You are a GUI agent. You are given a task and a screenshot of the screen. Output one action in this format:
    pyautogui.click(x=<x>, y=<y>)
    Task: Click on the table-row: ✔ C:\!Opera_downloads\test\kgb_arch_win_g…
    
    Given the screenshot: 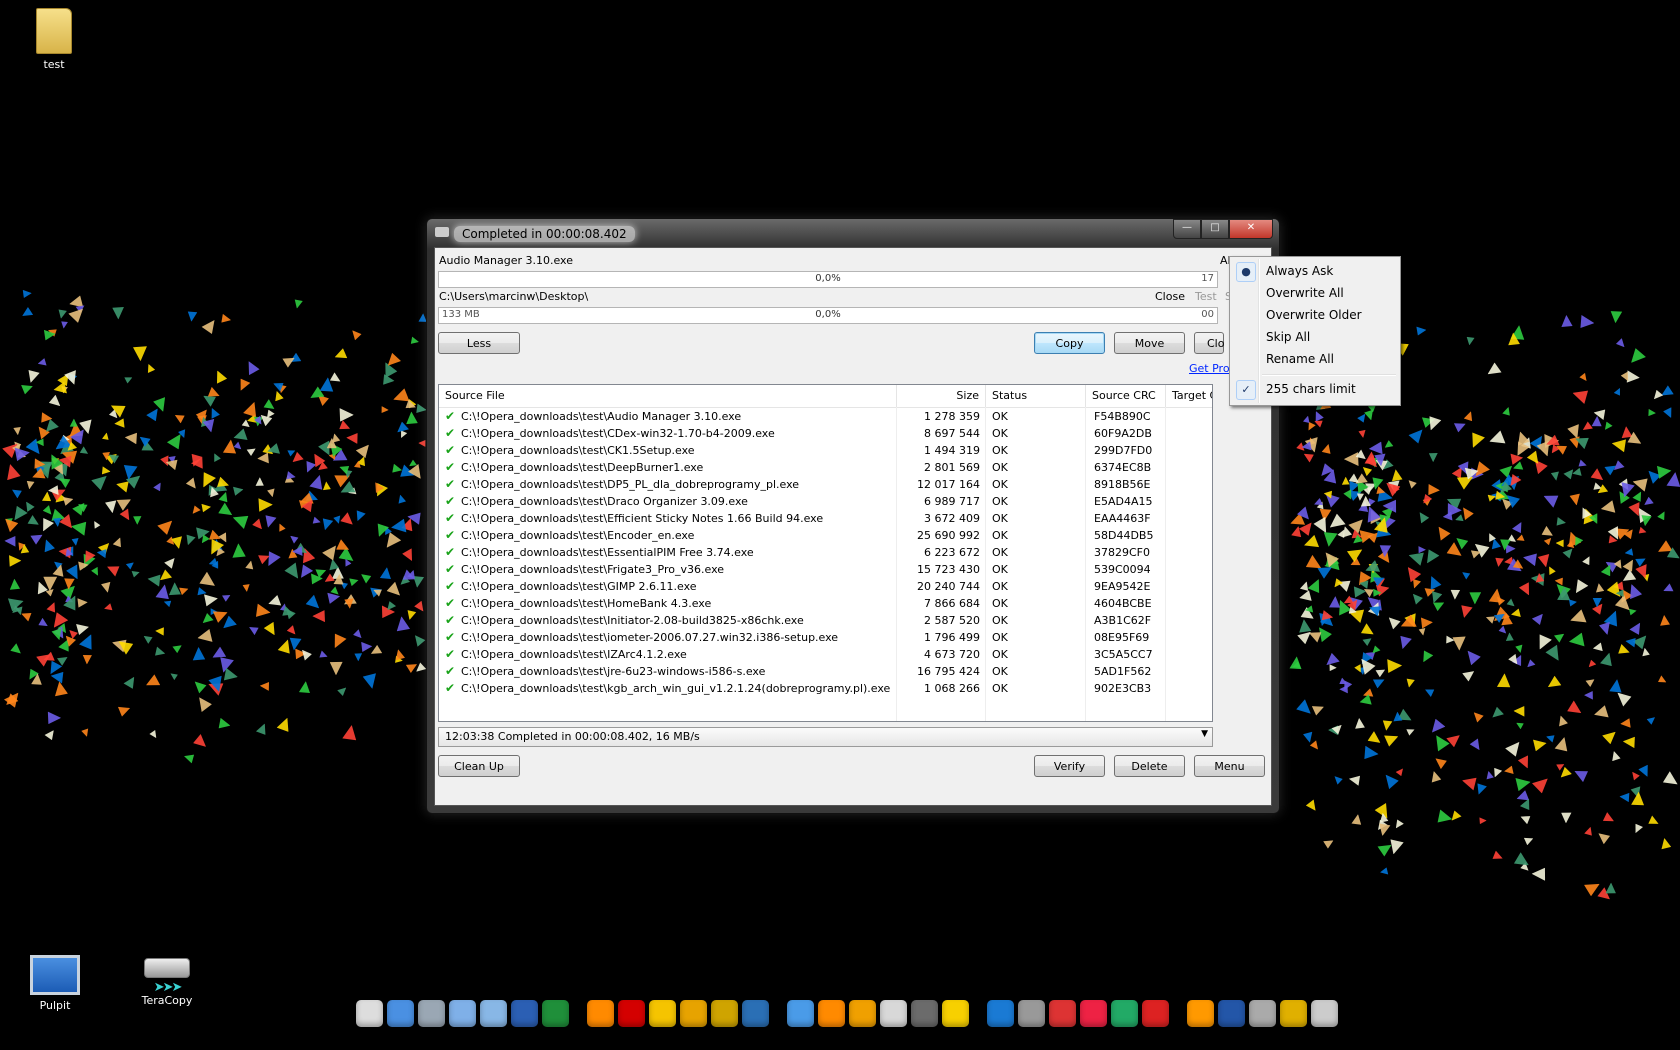 What is the action you would take?
    pyautogui.click(x=825, y=688)
    